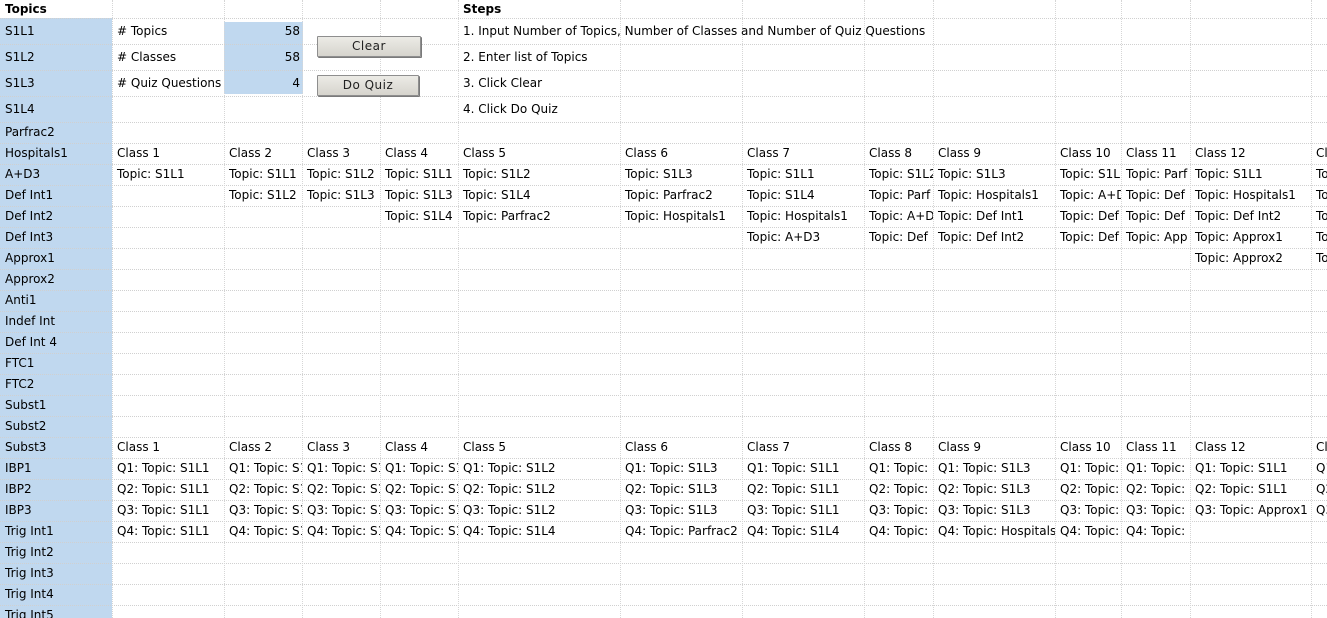 Image resolution: width=1327 pixels, height=618 pixels. Describe the element at coordinates (56, 363) in the screenshot. I see `topic-cell: FTC1` at that location.